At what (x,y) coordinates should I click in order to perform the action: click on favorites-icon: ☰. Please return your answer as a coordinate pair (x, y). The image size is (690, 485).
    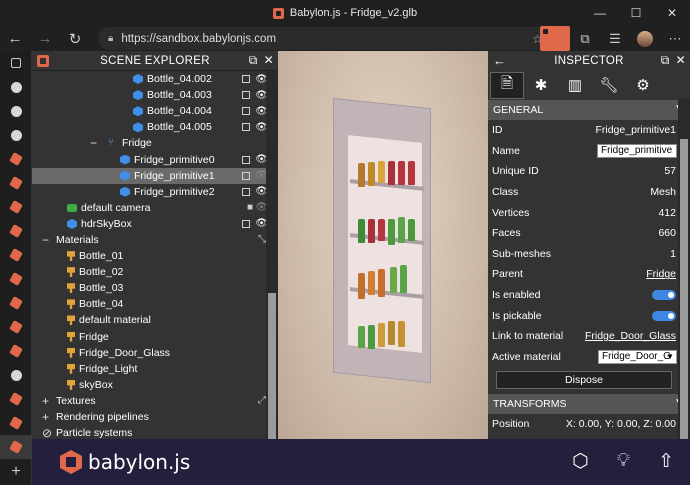
    Looking at the image, I should click on (615, 38).